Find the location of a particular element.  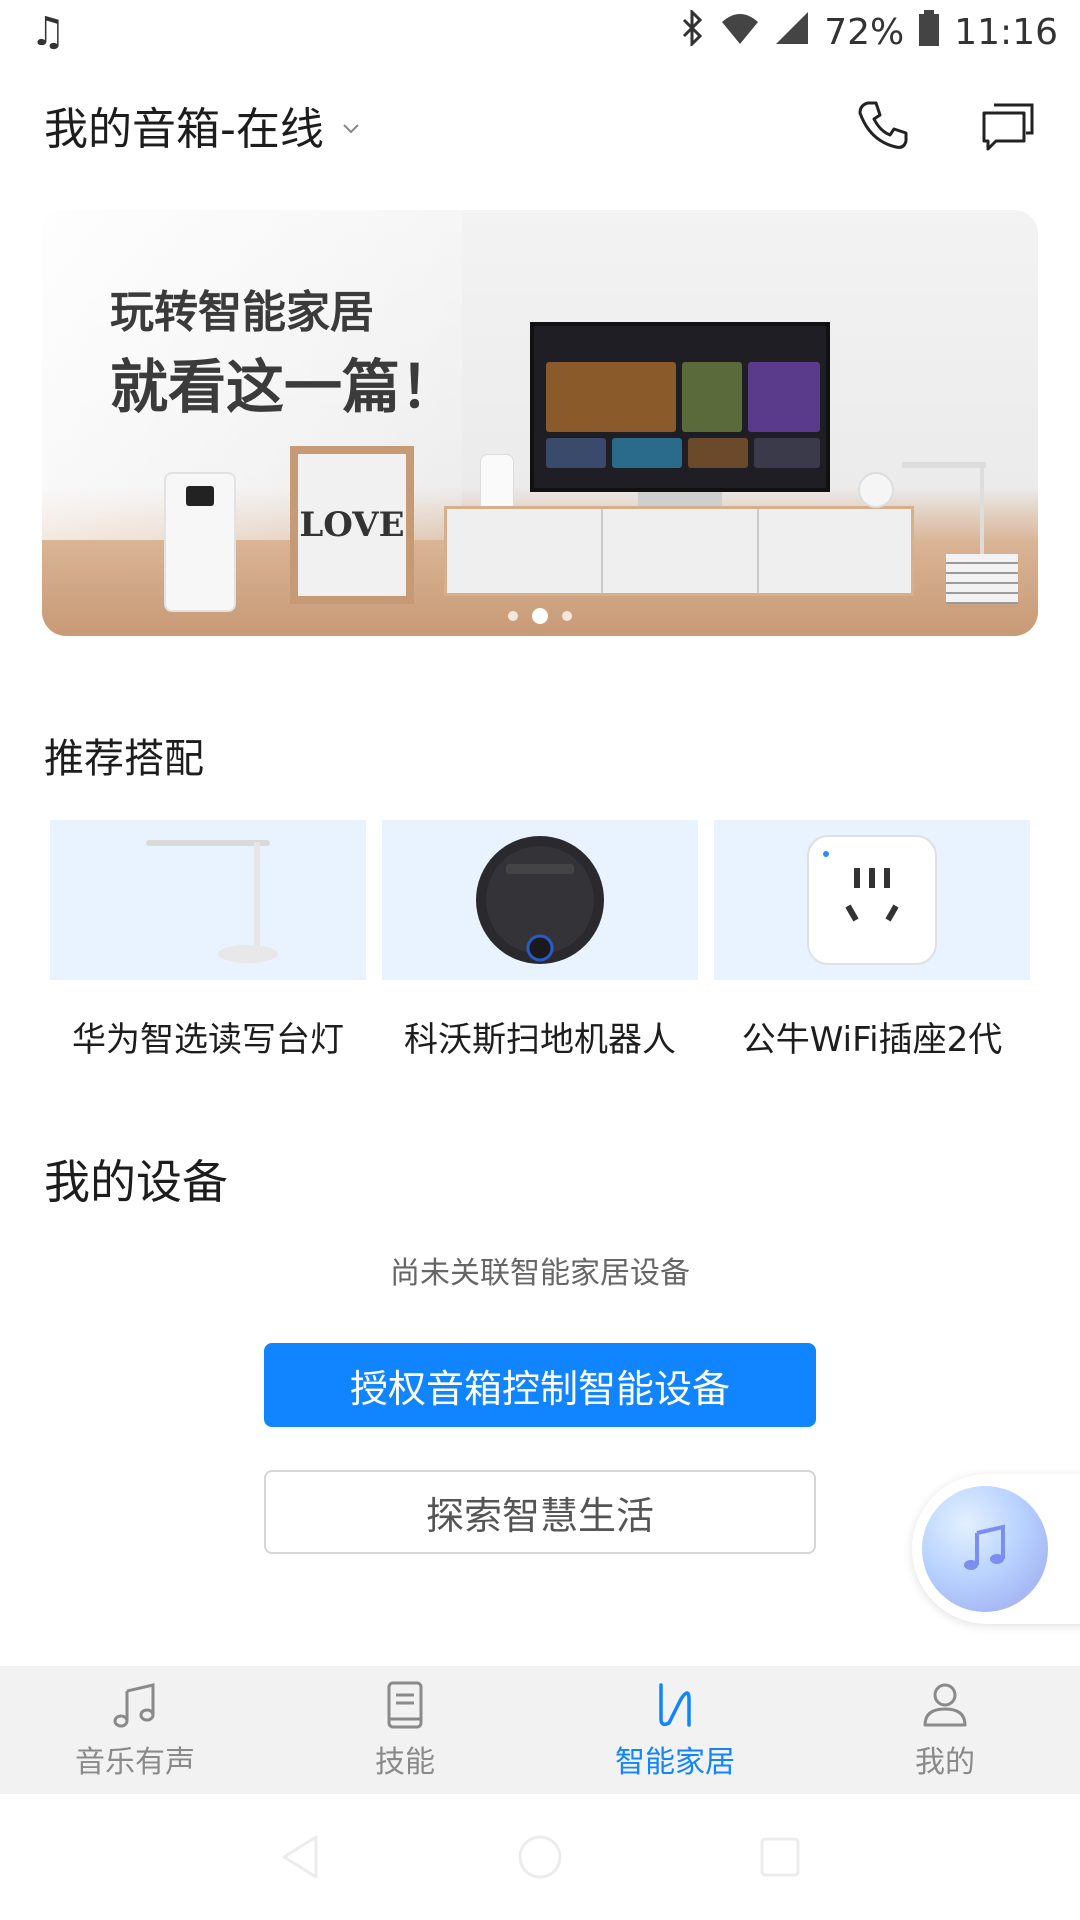

status-bar: ♫ 72% 11:16 is located at coordinates (540, 32).